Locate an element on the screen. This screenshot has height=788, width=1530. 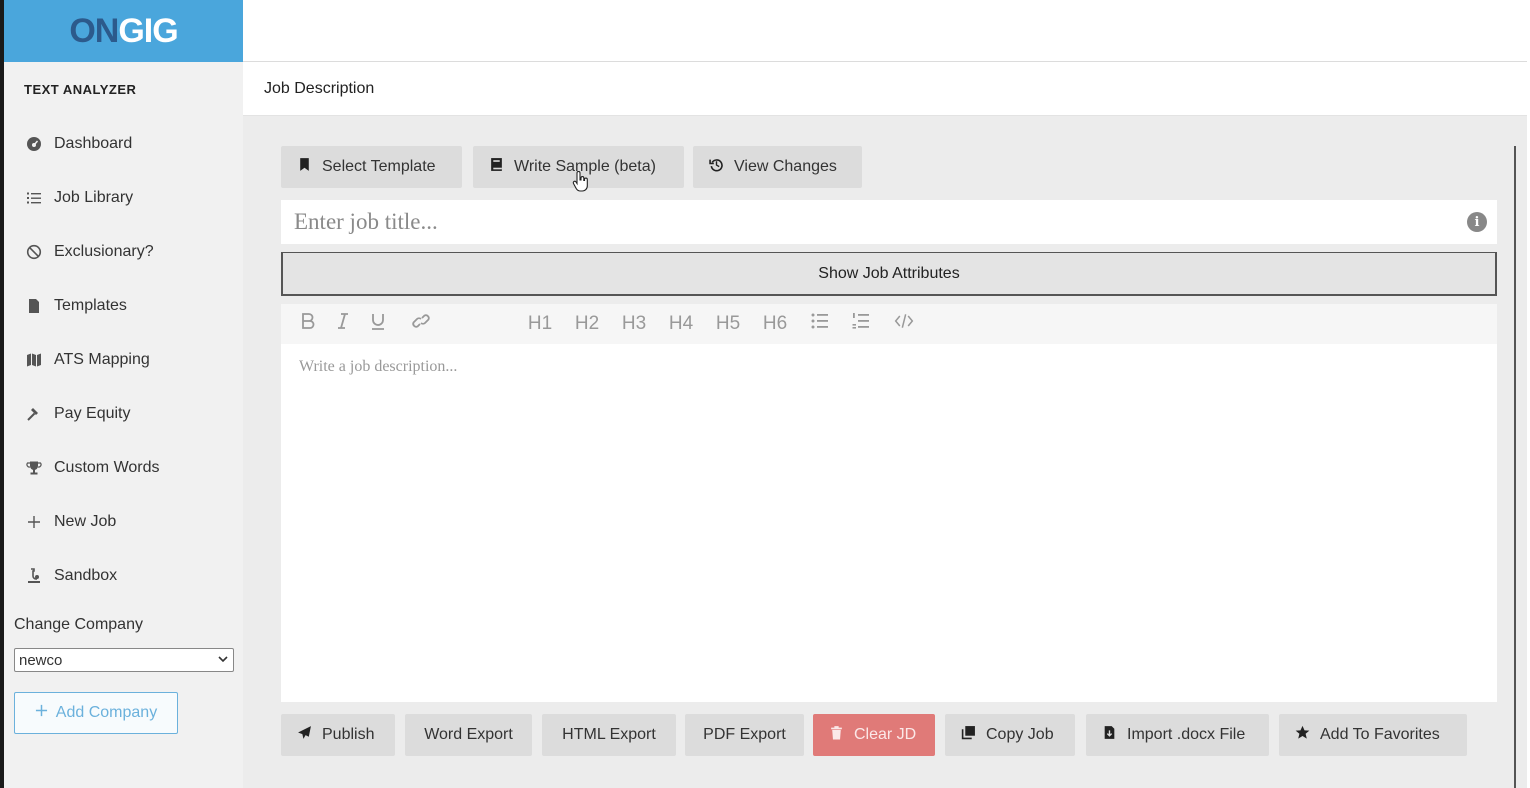
logo-bar: ONGIG is located at coordinates (123, 31).